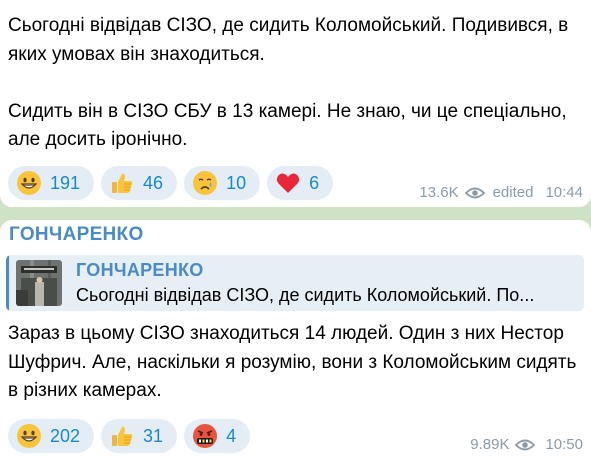  What do you see at coordinates (231, 435) in the screenshot?
I see `reaction-count: 4` at bounding box center [231, 435].